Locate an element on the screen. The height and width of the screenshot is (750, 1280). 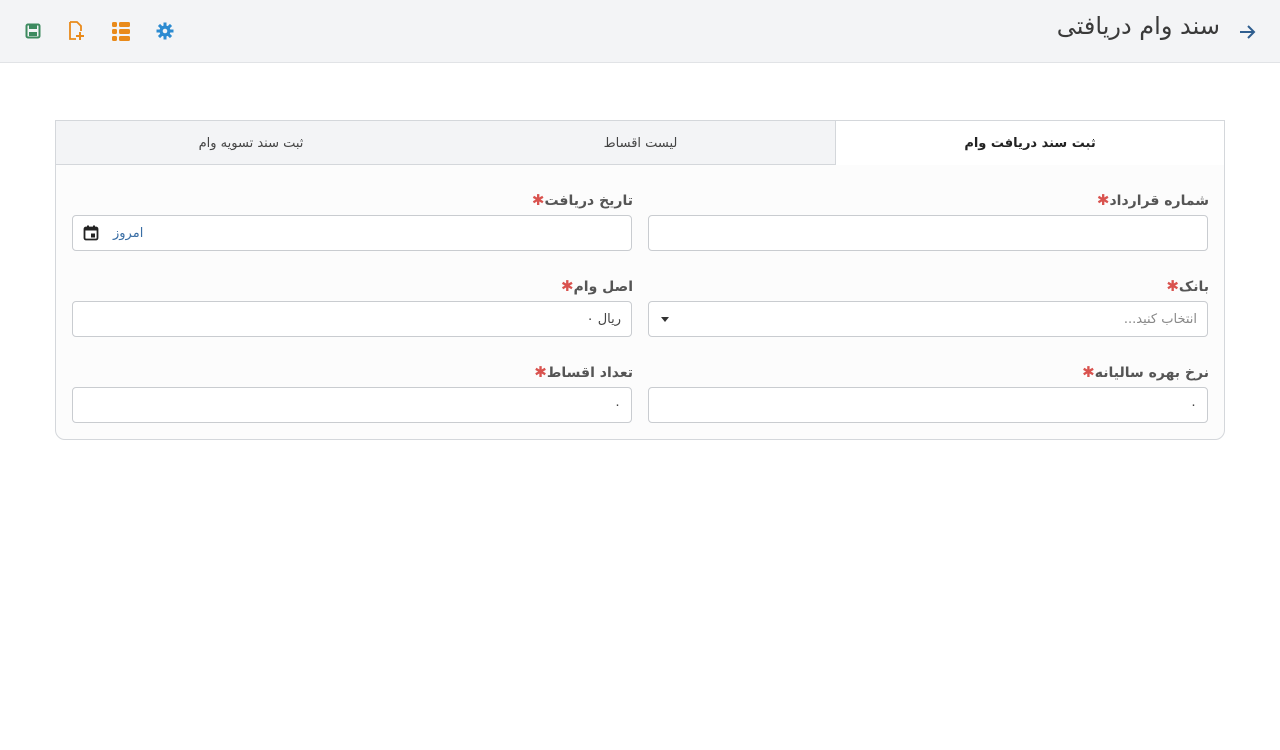
settings-button is located at coordinates (165, 31).